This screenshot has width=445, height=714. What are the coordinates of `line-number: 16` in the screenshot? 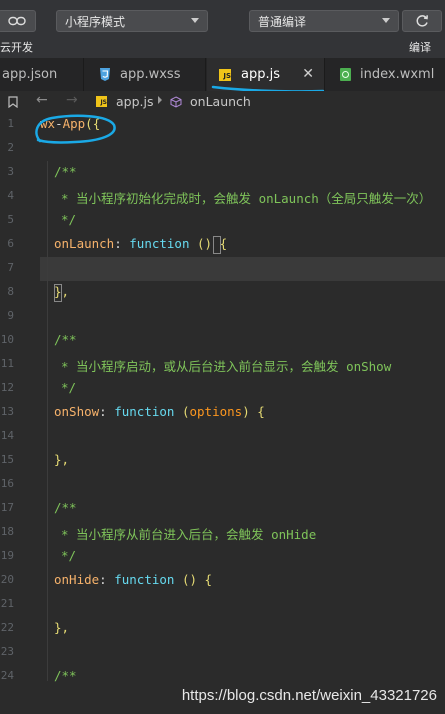 It's located at (7, 483).